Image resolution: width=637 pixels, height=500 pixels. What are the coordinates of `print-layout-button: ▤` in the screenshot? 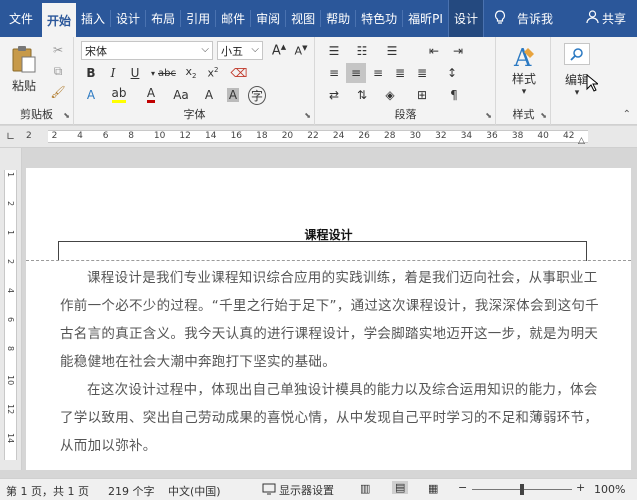 It's located at (400, 487).